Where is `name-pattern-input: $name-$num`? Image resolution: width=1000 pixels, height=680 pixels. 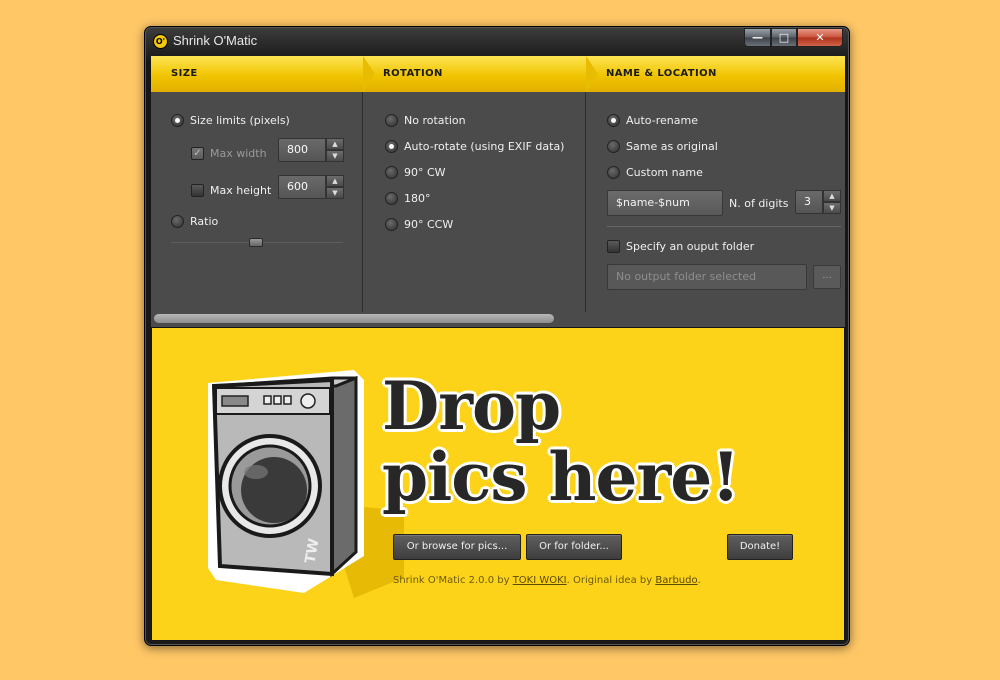
name-pattern-input: $name-$num is located at coordinates (665, 203).